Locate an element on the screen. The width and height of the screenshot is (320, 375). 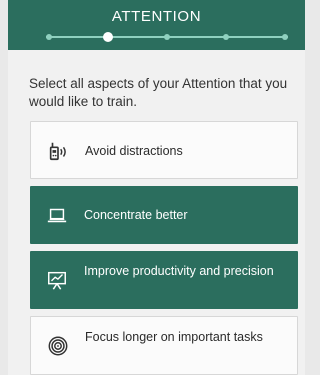
option-concentrate-better: Concentrate better is located at coordinates (164, 215).